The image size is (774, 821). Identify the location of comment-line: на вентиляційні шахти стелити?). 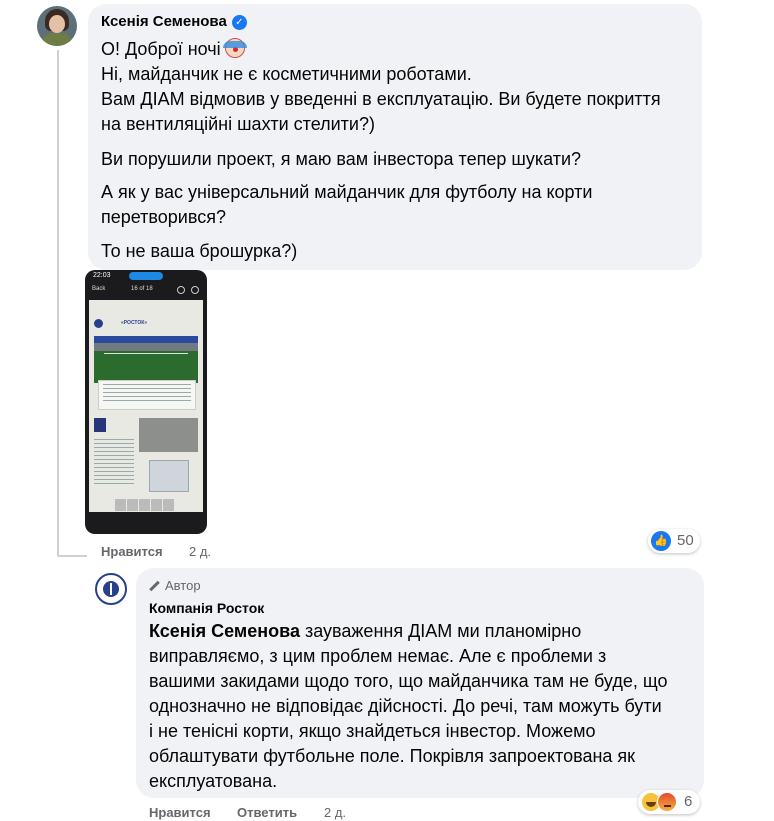
(238, 124).